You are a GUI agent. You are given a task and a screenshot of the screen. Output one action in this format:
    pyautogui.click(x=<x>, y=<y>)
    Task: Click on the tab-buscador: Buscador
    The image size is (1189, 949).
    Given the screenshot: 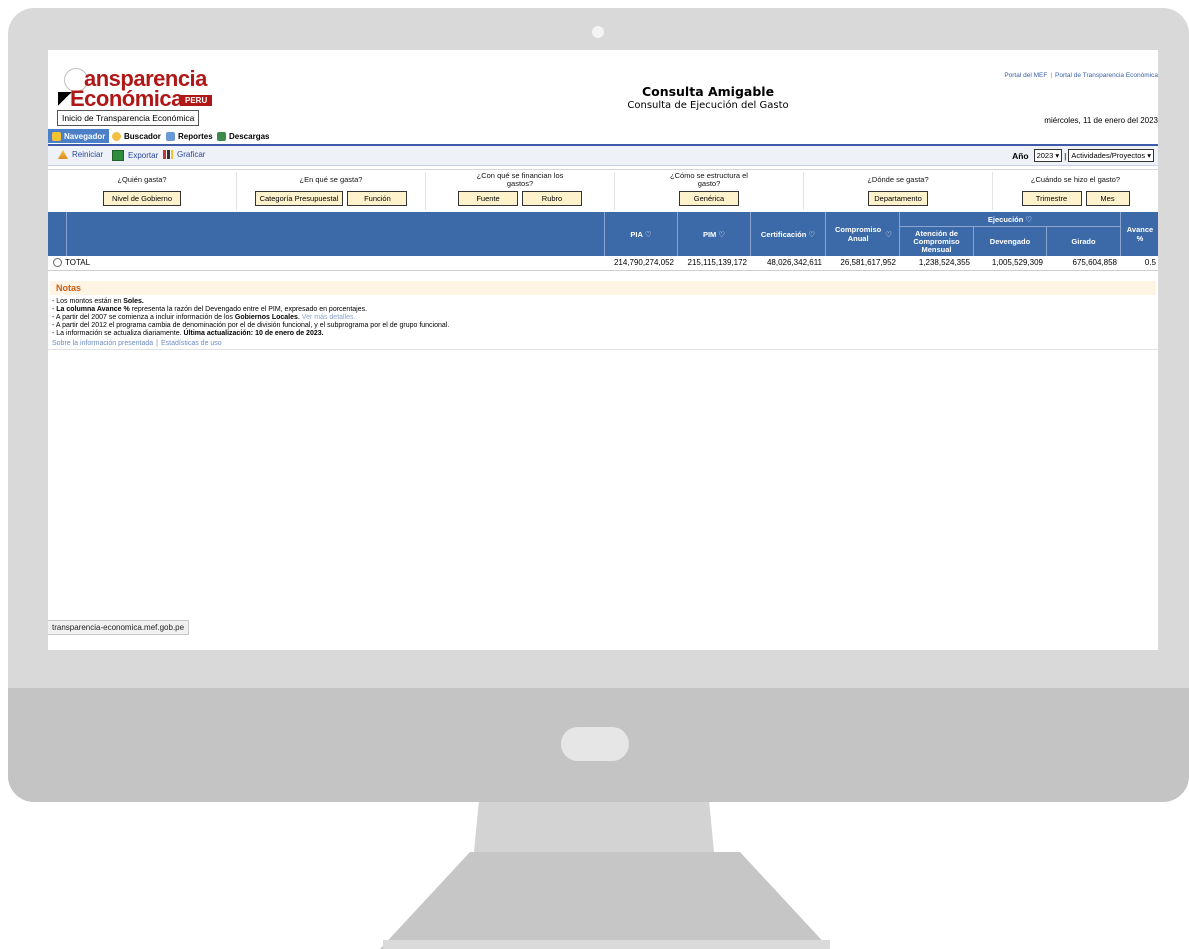 What is the action you would take?
    pyautogui.click(x=136, y=136)
    